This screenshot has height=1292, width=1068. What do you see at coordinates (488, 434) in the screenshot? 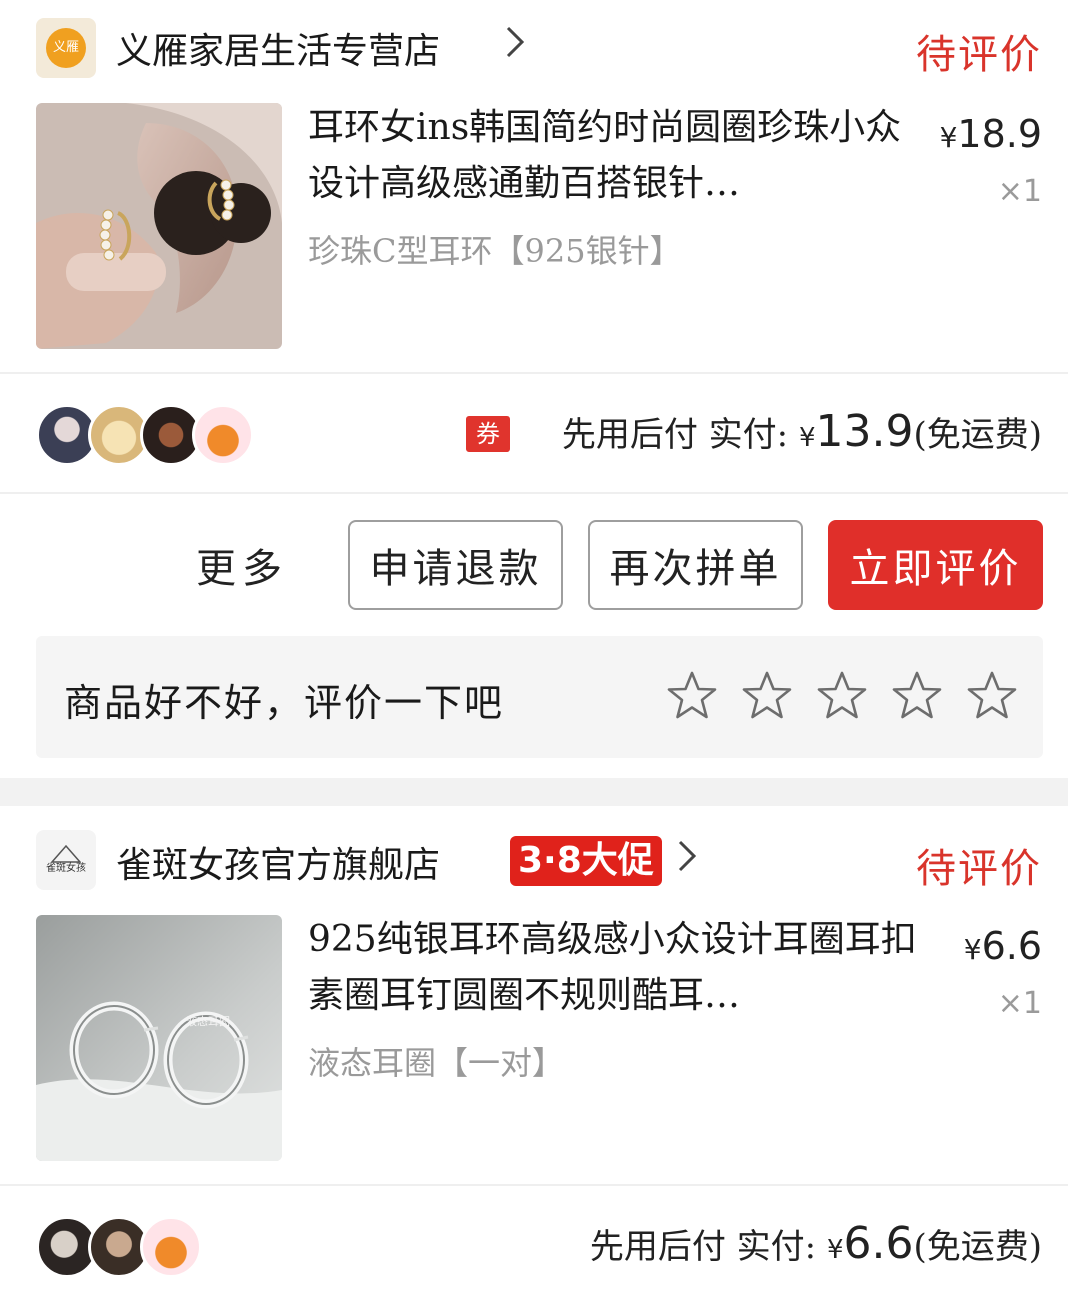
I see `coupon-icon: 券` at bounding box center [488, 434].